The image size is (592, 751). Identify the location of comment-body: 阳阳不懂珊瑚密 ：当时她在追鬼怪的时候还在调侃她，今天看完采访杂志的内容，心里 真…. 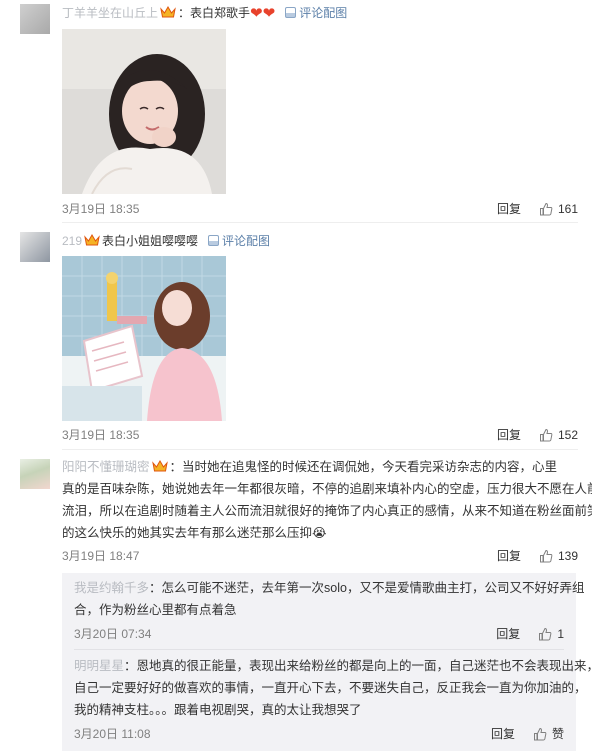
(327, 500).